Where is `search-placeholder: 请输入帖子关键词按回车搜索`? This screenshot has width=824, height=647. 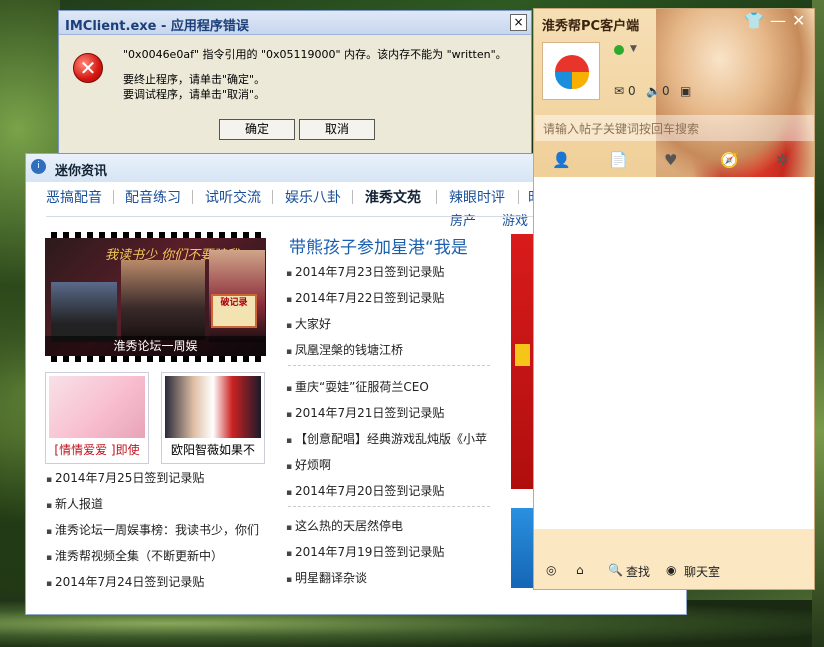 search-placeholder: 请输入帖子关键词按回车搜索 is located at coordinates (621, 129).